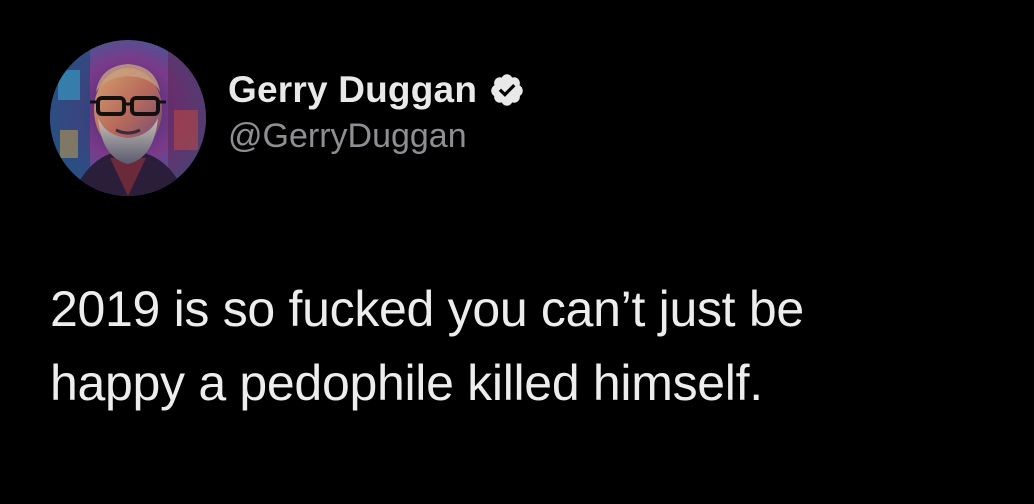  I want to click on avatar, so click(128, 118).